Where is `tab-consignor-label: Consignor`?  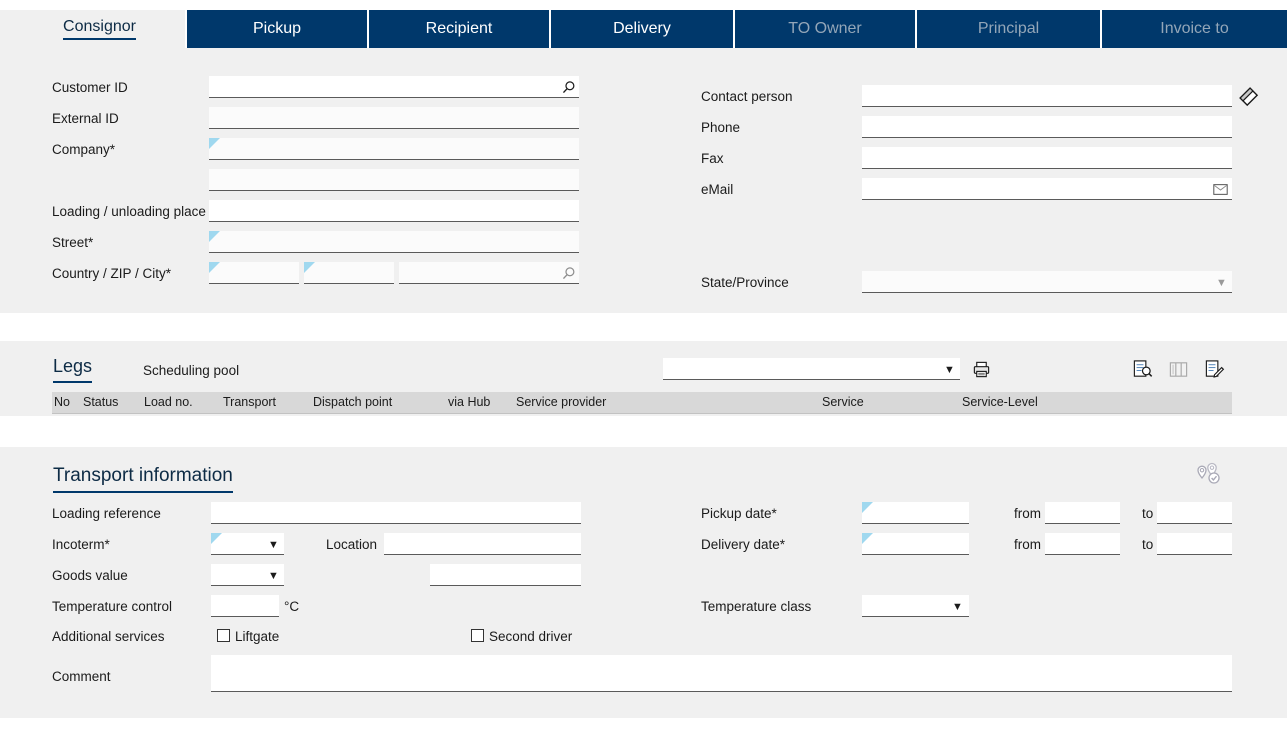 tab-consignor-label: Consignor is located at coordinates (99, 29).